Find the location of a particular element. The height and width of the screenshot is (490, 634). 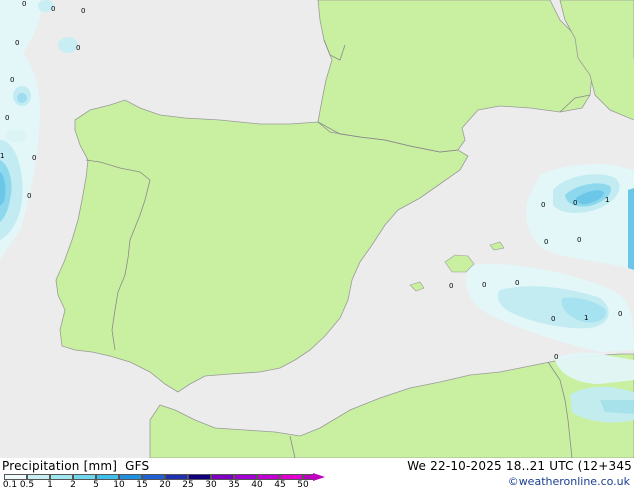

scale-tick-label: 0.1 is located at coordinates (10, 485).